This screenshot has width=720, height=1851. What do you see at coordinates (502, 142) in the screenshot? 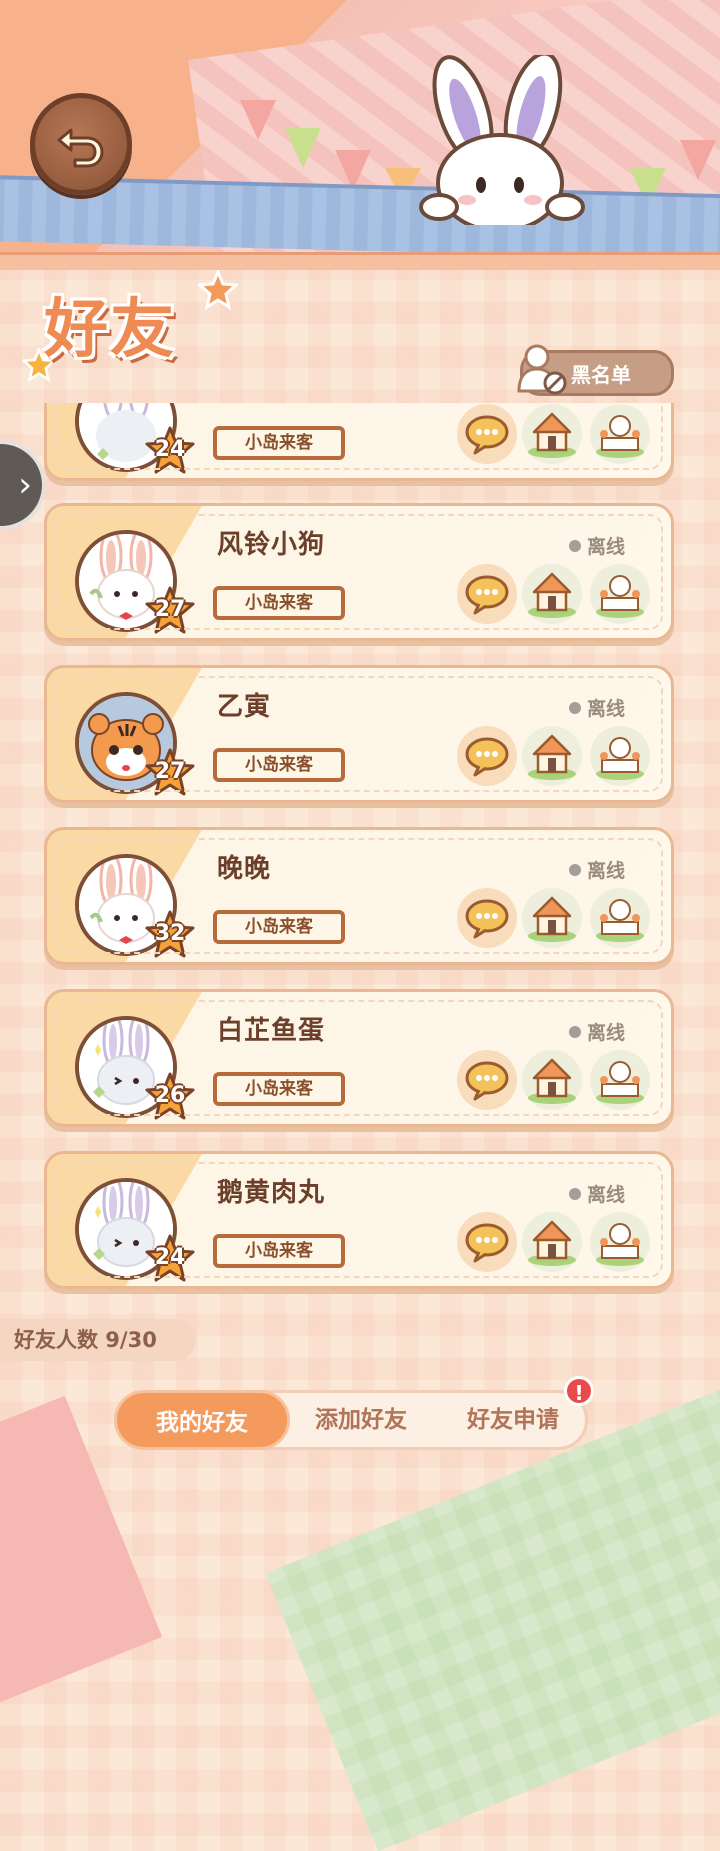
I see `bunny-mascot-image` at bounding box center [502, 142].